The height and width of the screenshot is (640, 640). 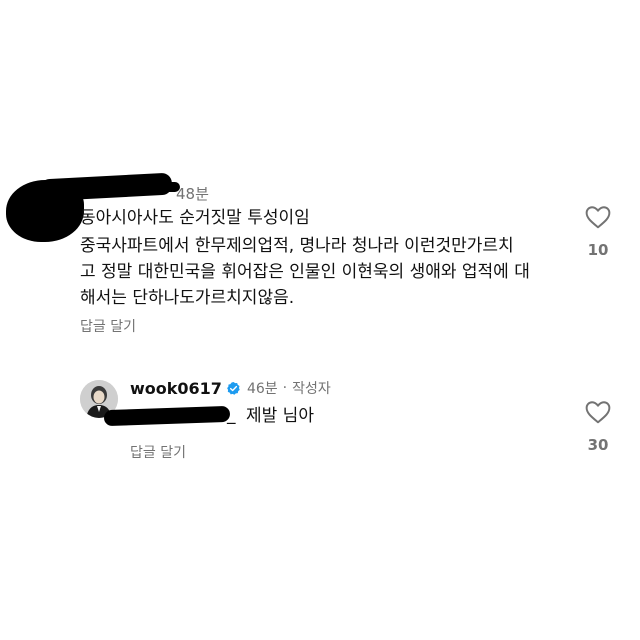 What do you see at coordinates (280, 416) in the screenshot?
I see `comment-text: 제발 님아` at bounding box center [280, 416].